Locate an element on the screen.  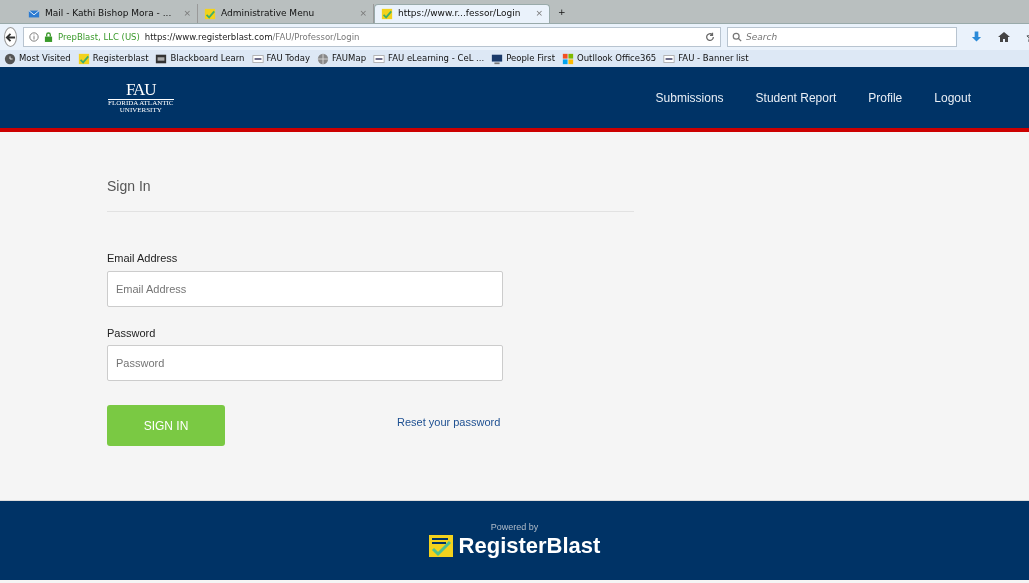
monitor-icon is located at coordinates (497, 58).